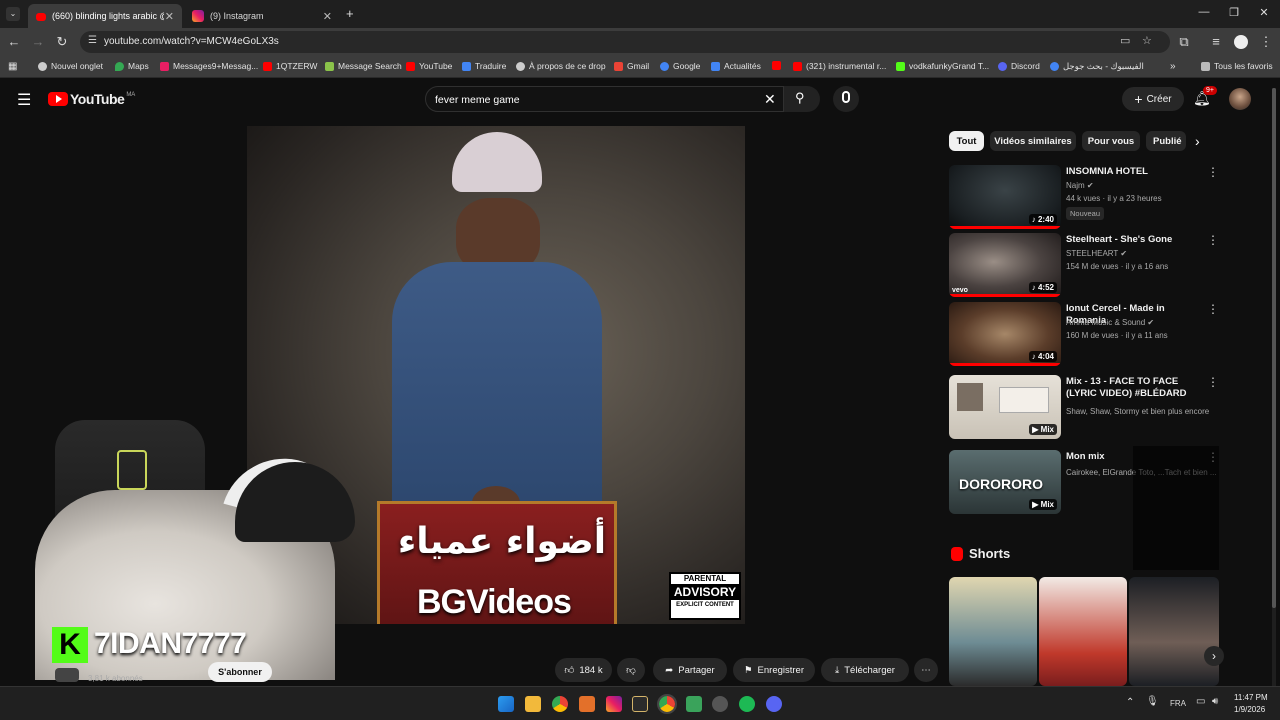  What do you see at coordinates (62, 42) in the screenshot?
I see `reload-icon: ↻` at bounding box center [62, 42].